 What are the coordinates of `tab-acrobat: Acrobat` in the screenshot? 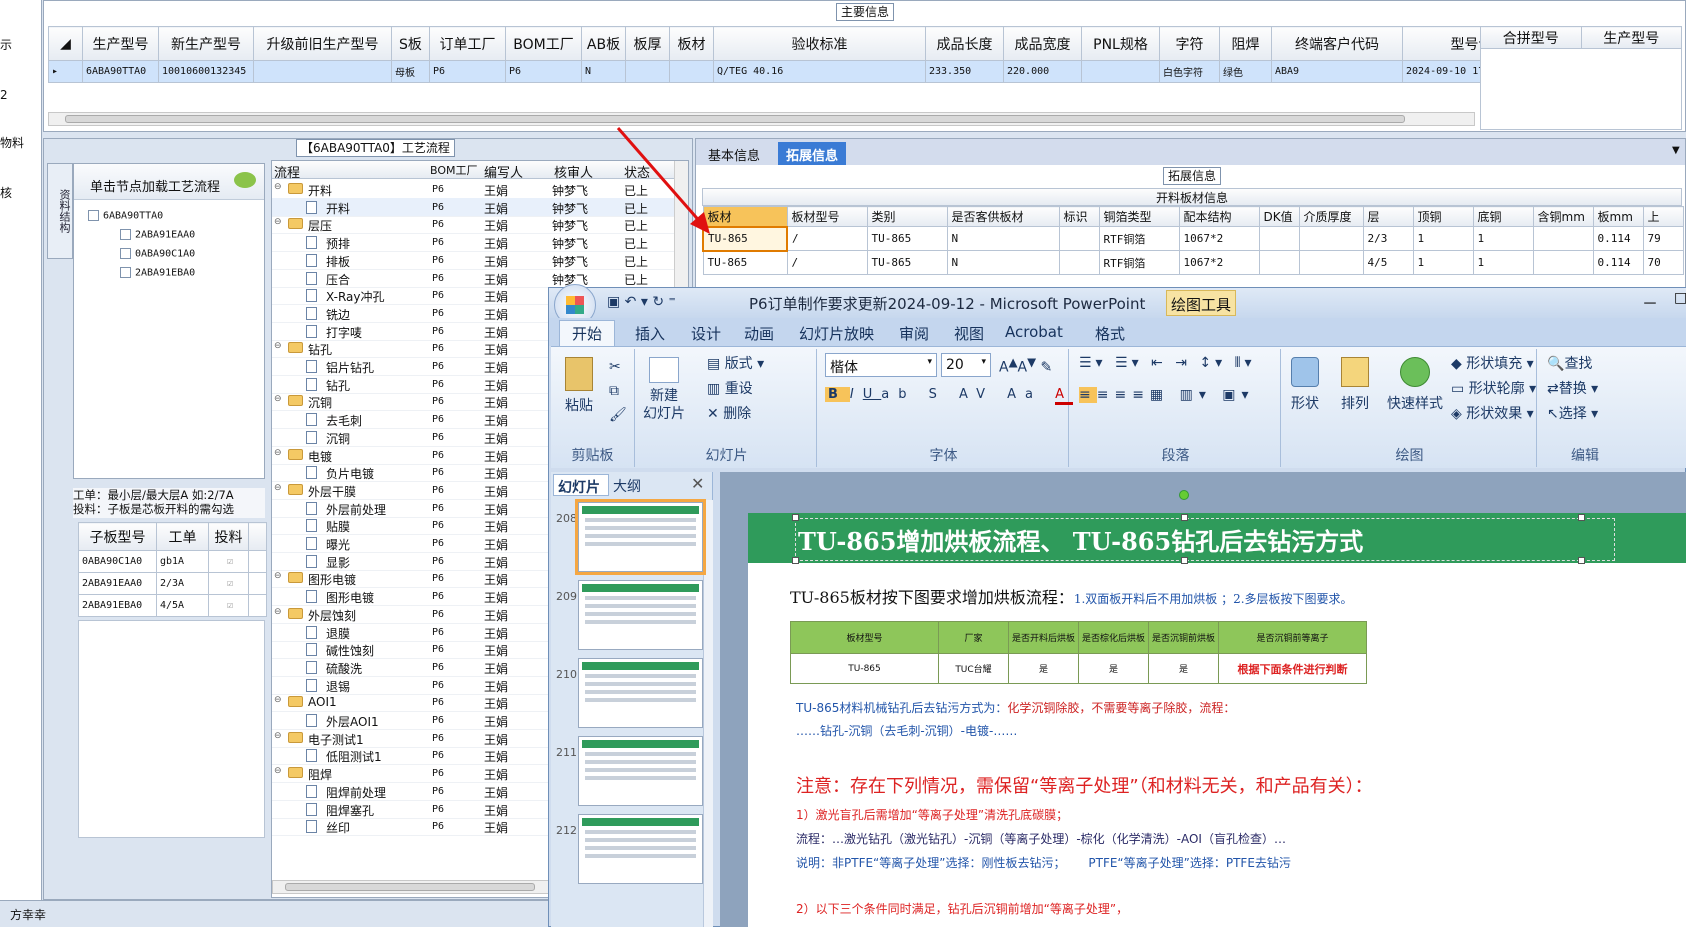 It's located at (1034, 332).